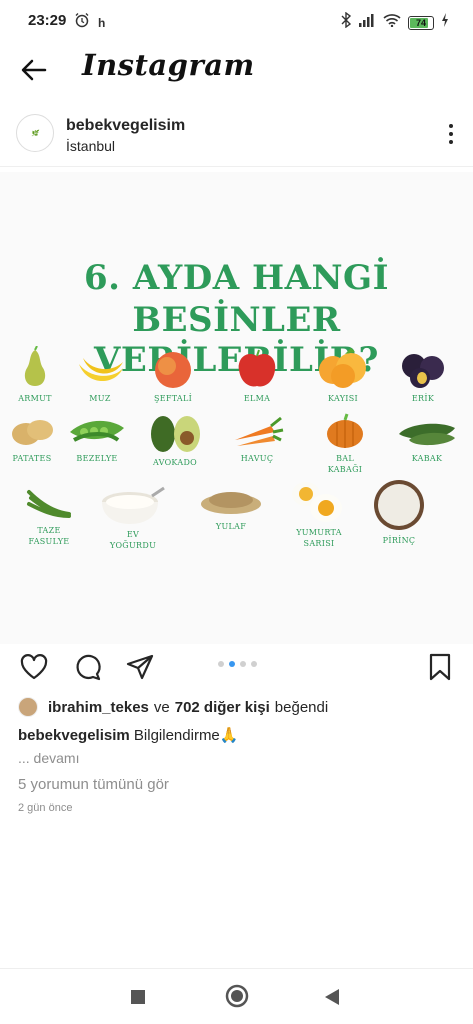 The width and height of the screenshot is (473, 1024). What do you see at coordinates (35, 398) in the screenshot?
I see `food-label: ARMUT` at bounding box center [35, 398].